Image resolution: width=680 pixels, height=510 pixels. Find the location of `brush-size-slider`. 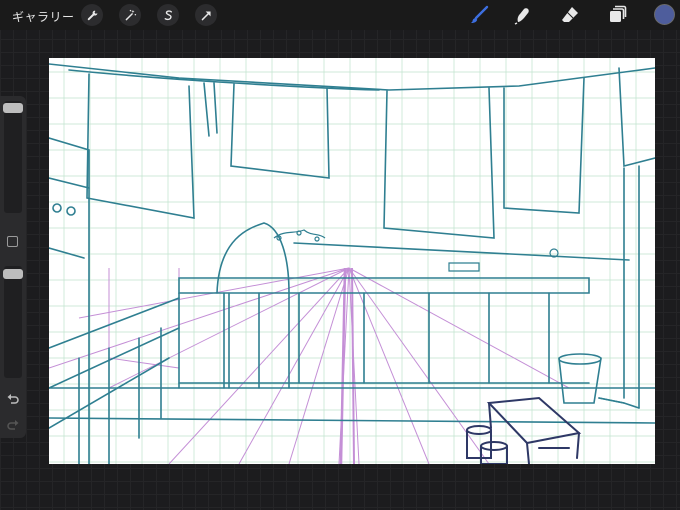

brush-size-slider is located at coordinates (13, 157).